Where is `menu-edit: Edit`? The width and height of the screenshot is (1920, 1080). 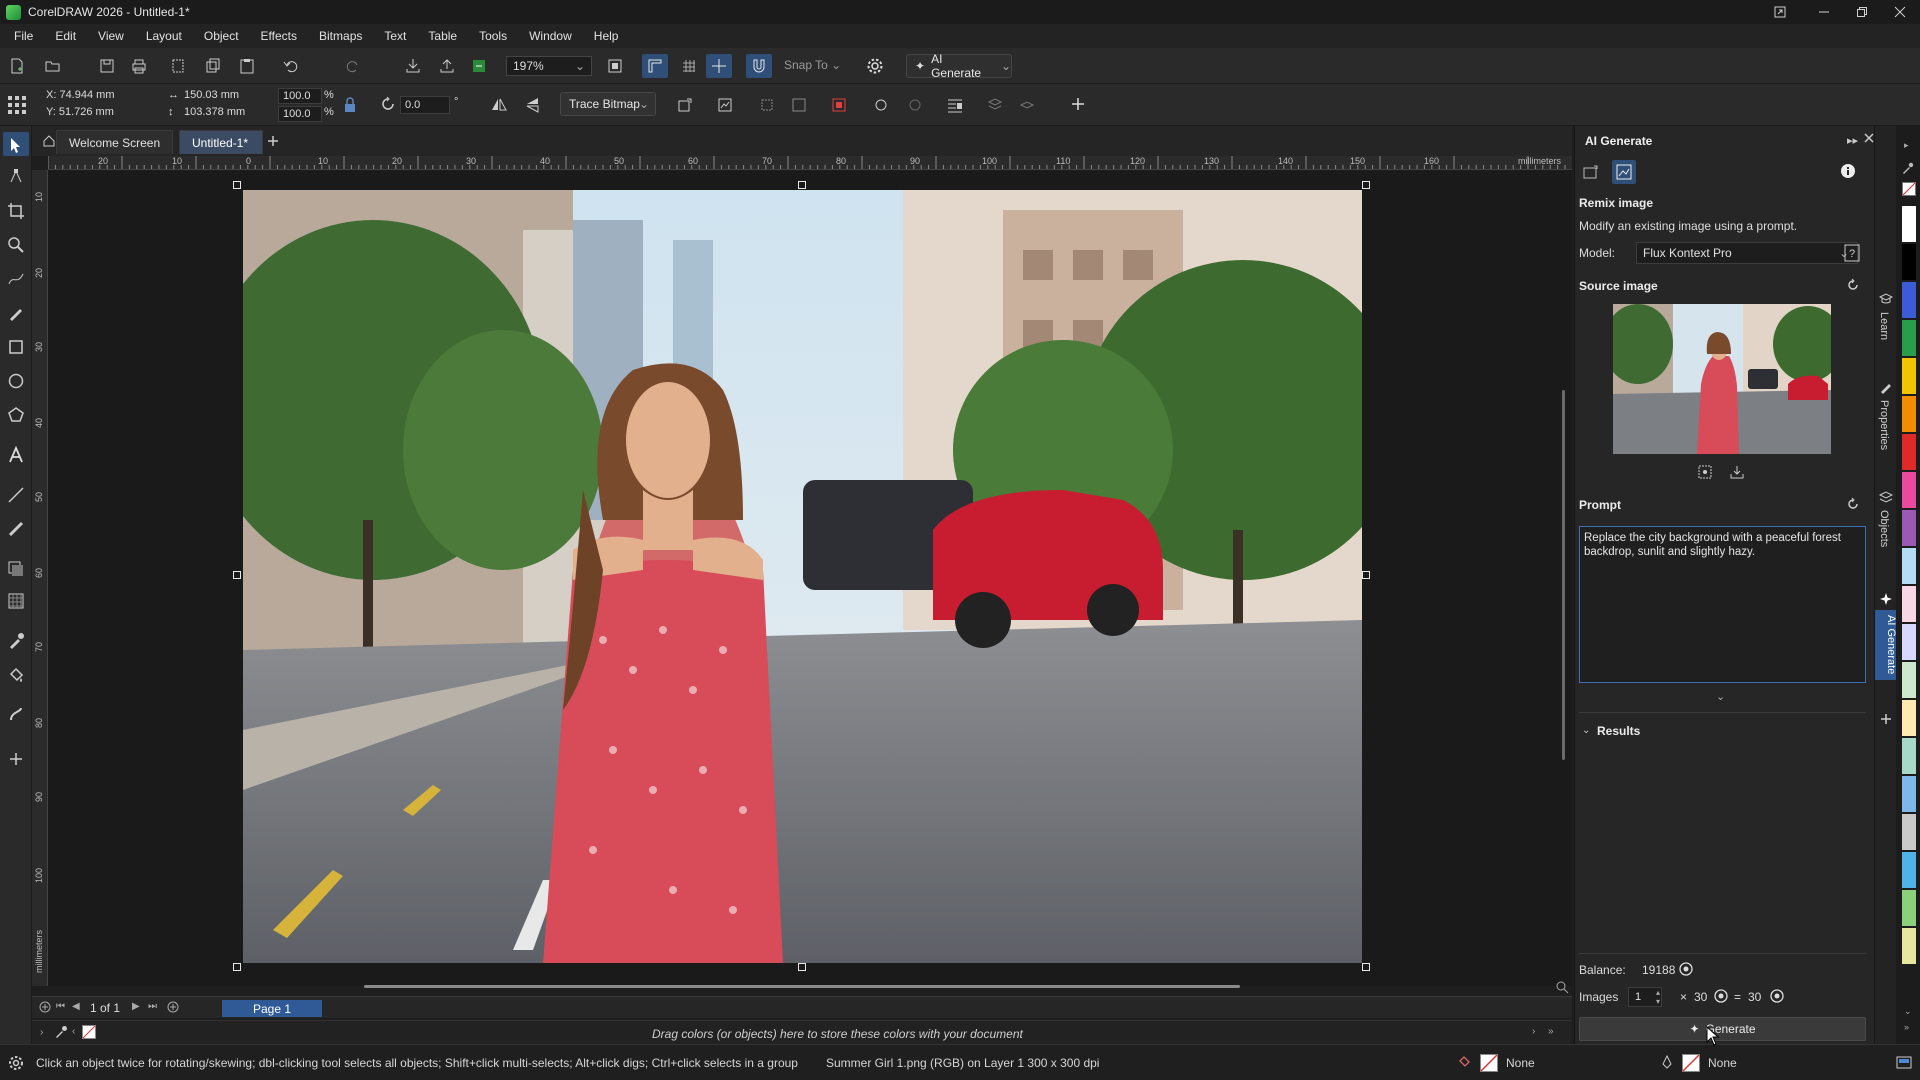
menu-edit: Edit is located at coordinates (65, 36).